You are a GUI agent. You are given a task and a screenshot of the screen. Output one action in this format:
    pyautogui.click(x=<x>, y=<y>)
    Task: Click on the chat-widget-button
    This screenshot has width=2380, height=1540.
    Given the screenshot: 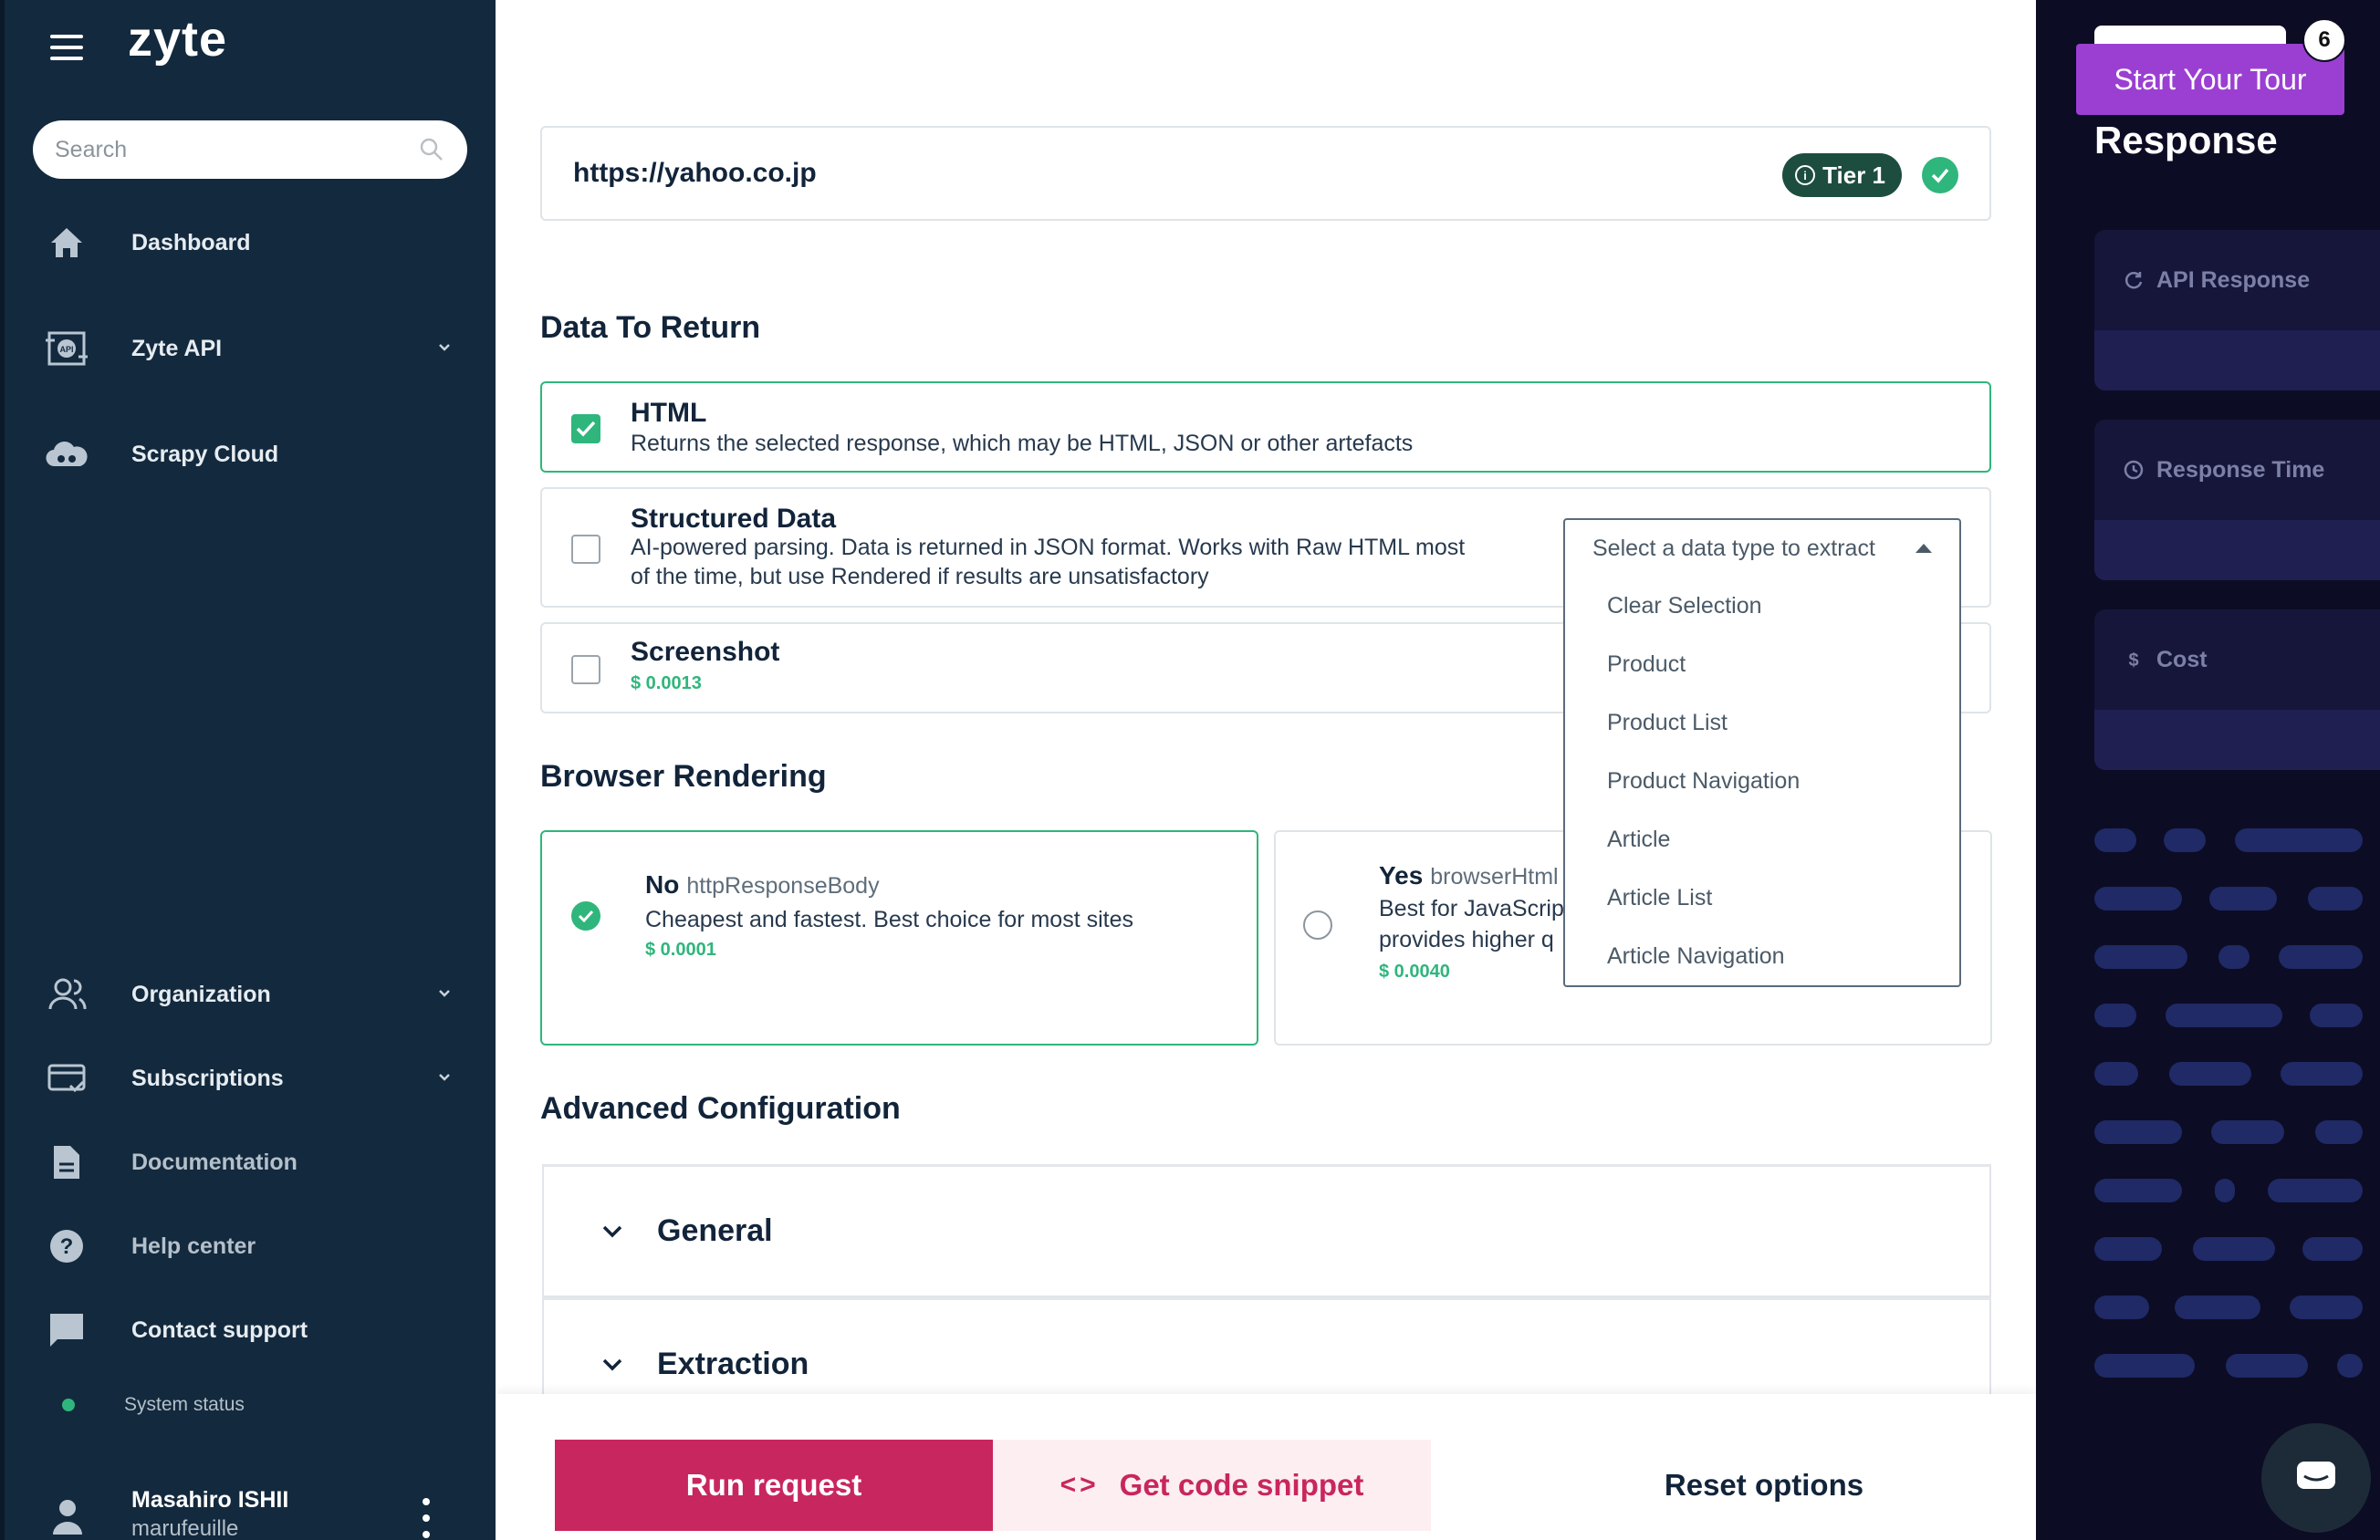 What is the action you would take?
    pyautogui.click(x=2316, y=1478)
    